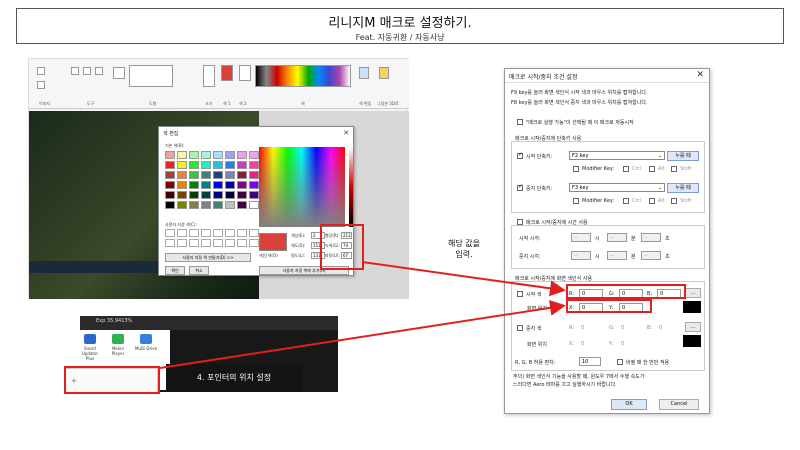  Describe the element at coordinates (463, 279) in the screenshot. I see `arrow-rgb` at that location.